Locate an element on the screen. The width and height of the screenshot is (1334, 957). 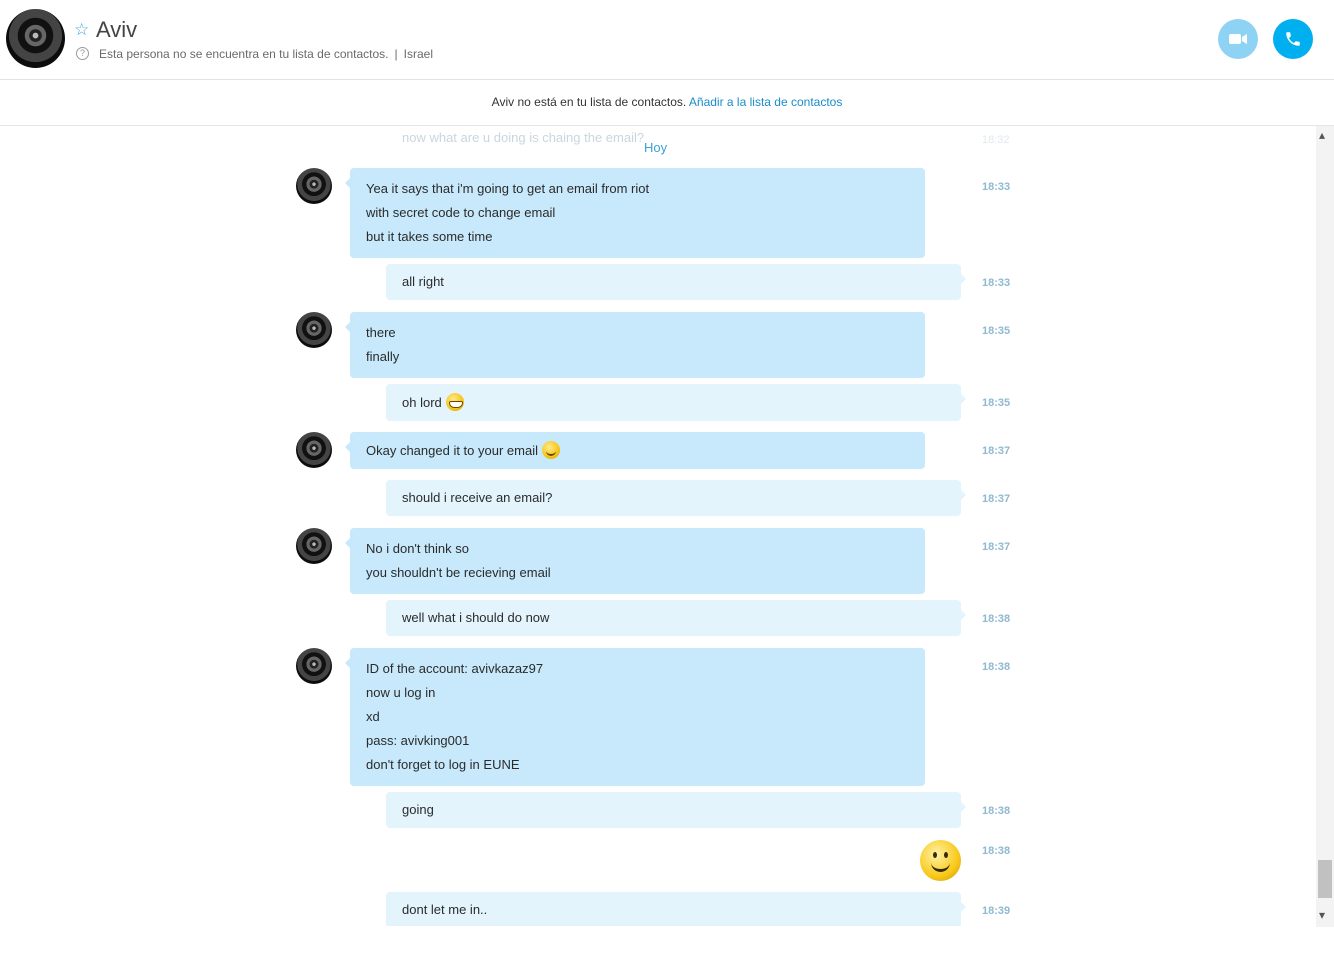
contact-location: Israel is located at coordinates (418, 54).